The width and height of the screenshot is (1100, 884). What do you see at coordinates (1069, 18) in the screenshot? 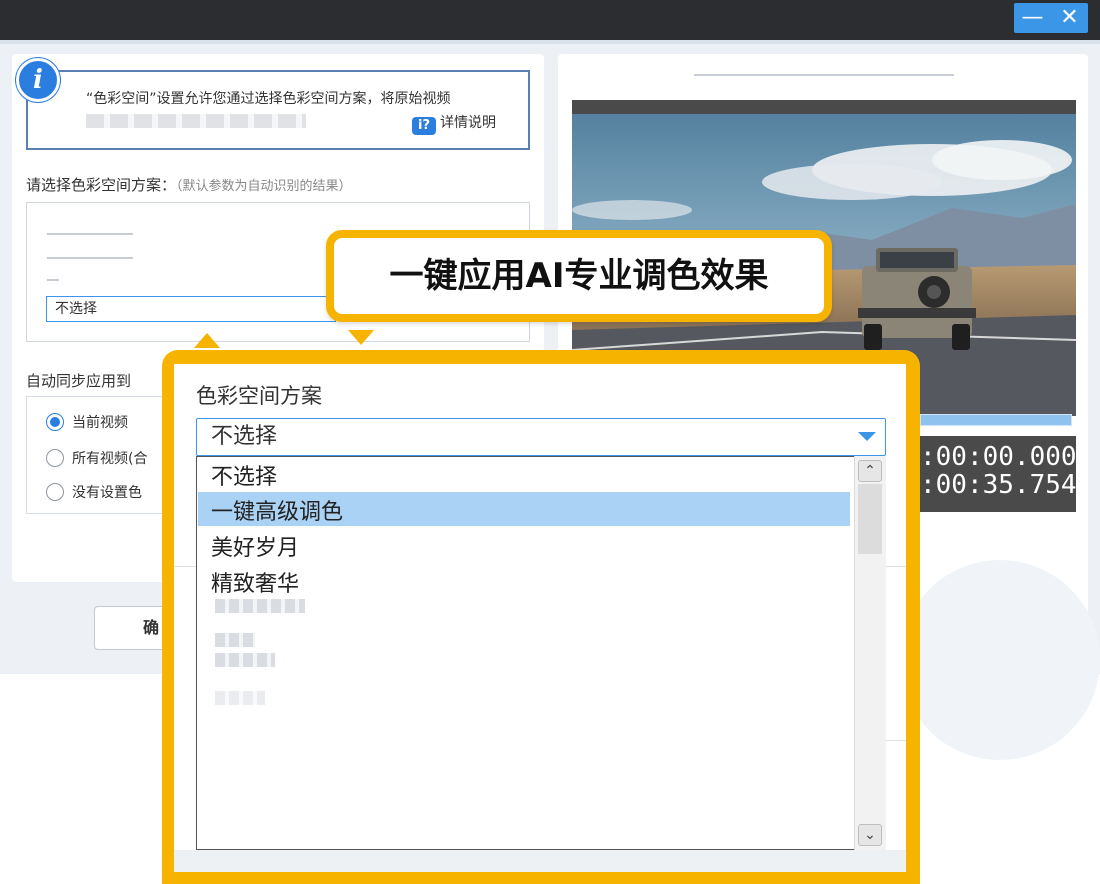
I see `close-button: ✕` at bounding box center [1069, 18].